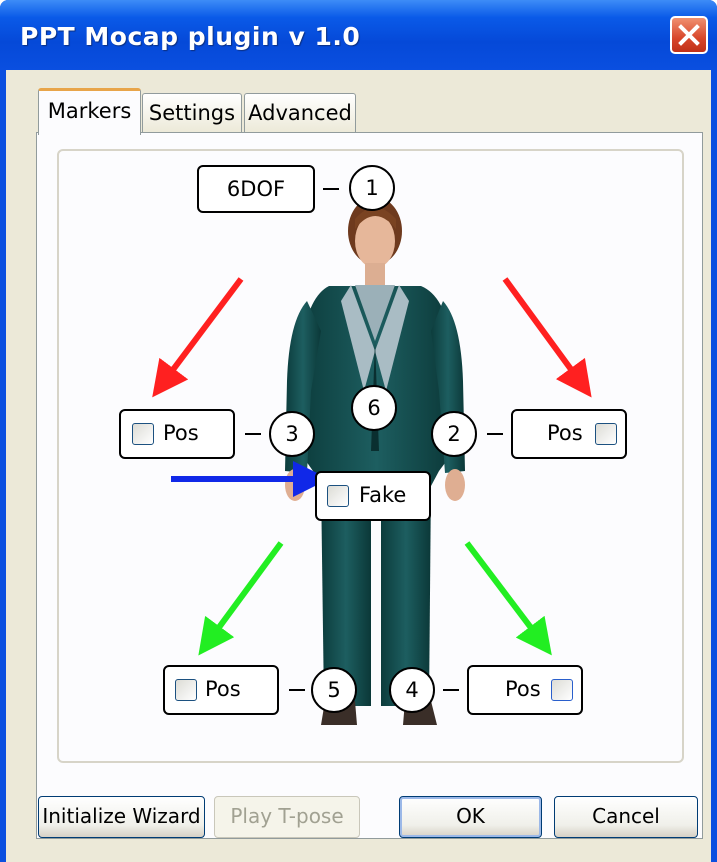  Describe the element at coordinates (508, 598) in the screenshot. I see `green-arrow-right` at that location.